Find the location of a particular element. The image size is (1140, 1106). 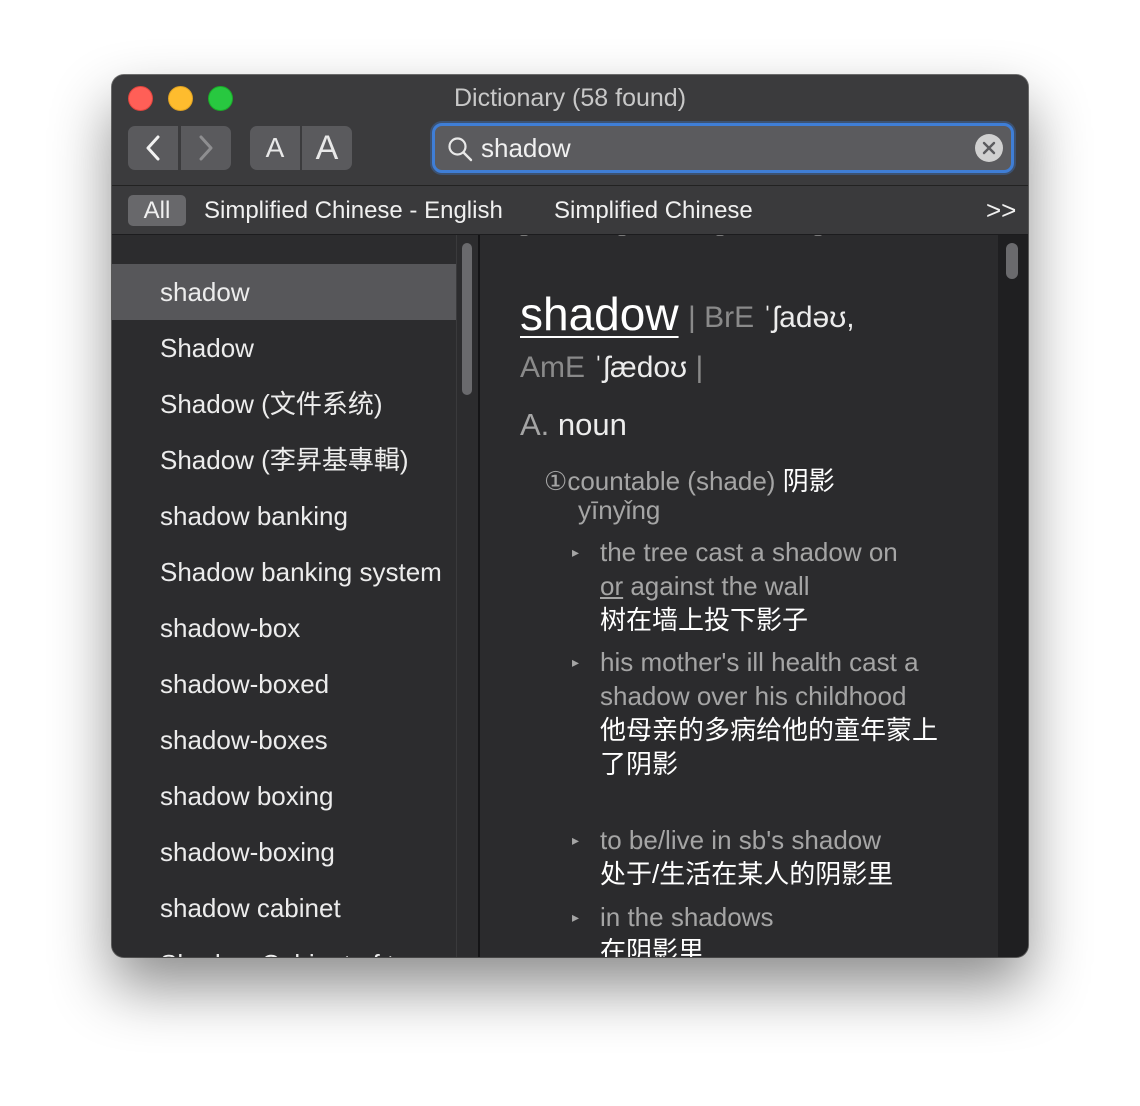

search-input is located at coordinates (721, 148).